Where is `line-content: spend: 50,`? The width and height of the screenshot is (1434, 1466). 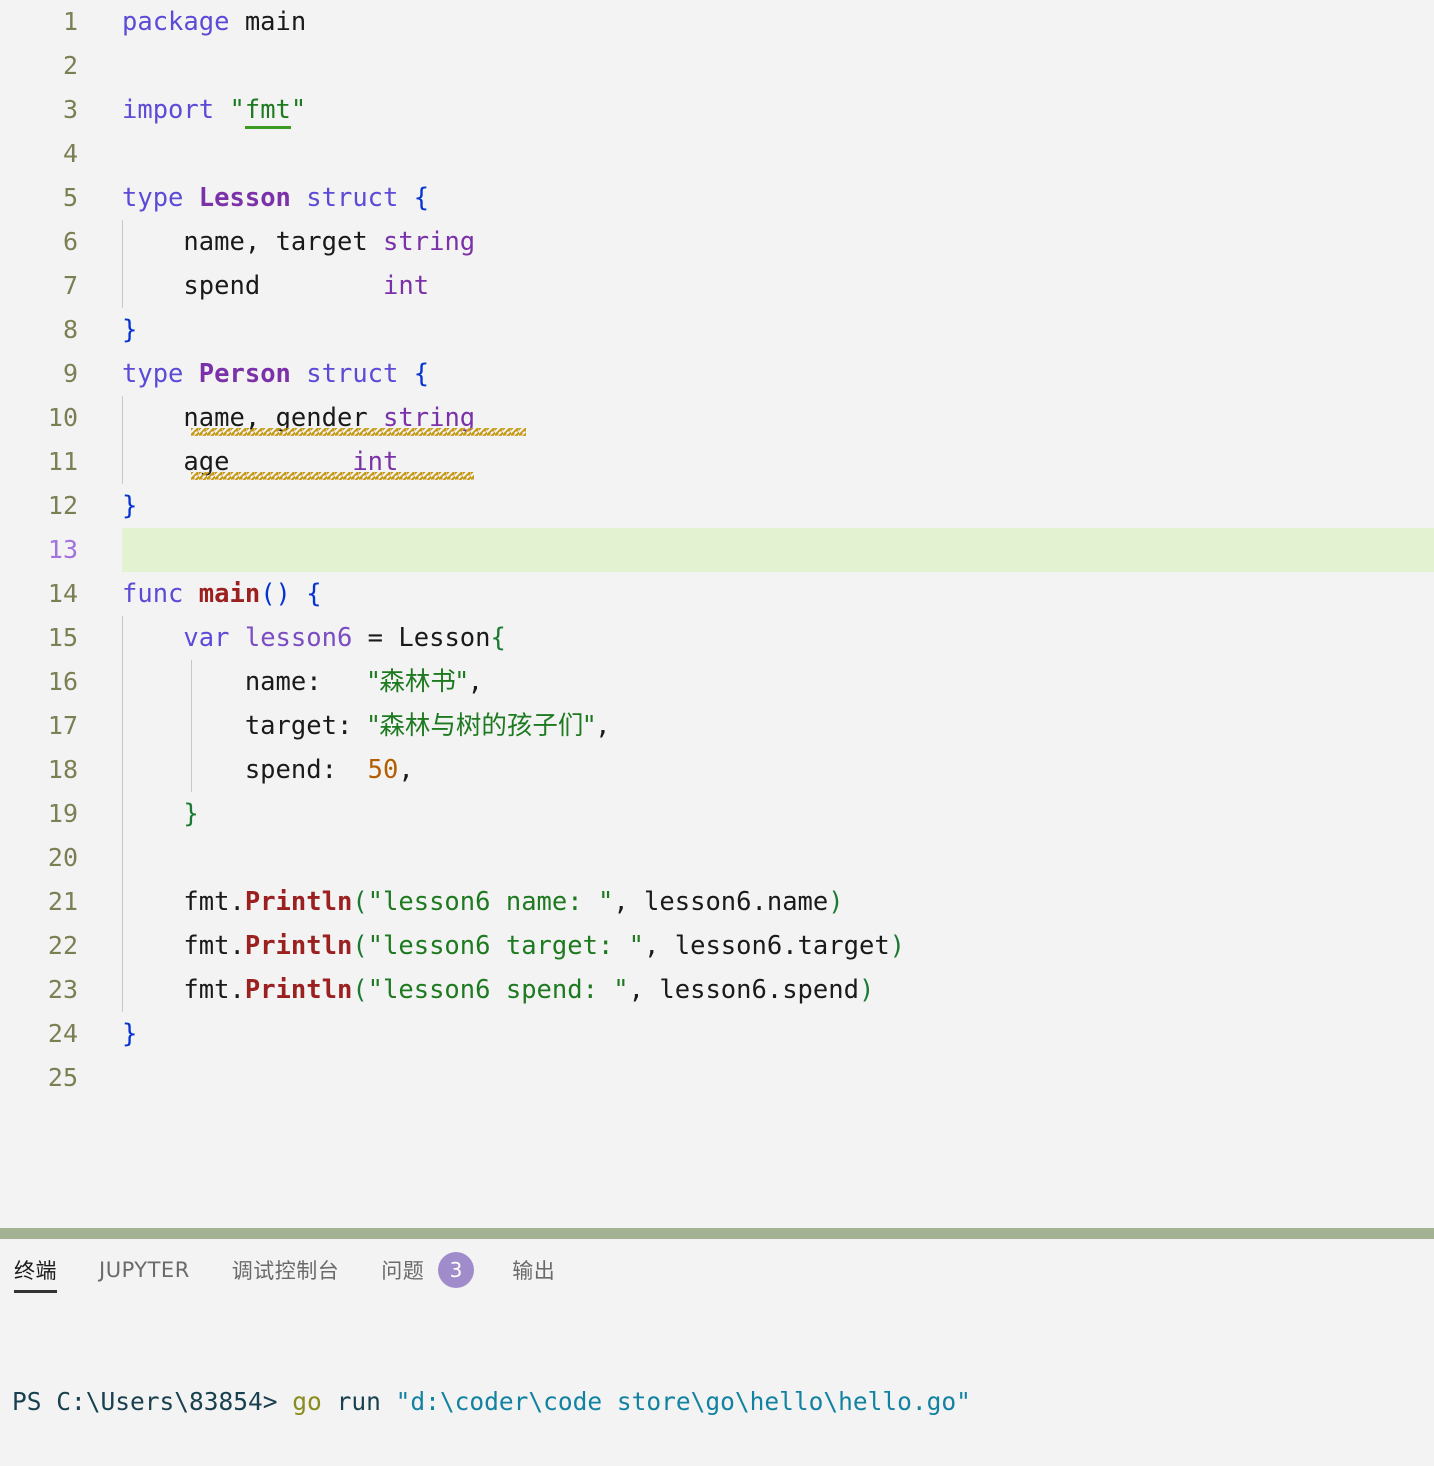
line-content: spend: 50, is located at coordinates (268, 770).